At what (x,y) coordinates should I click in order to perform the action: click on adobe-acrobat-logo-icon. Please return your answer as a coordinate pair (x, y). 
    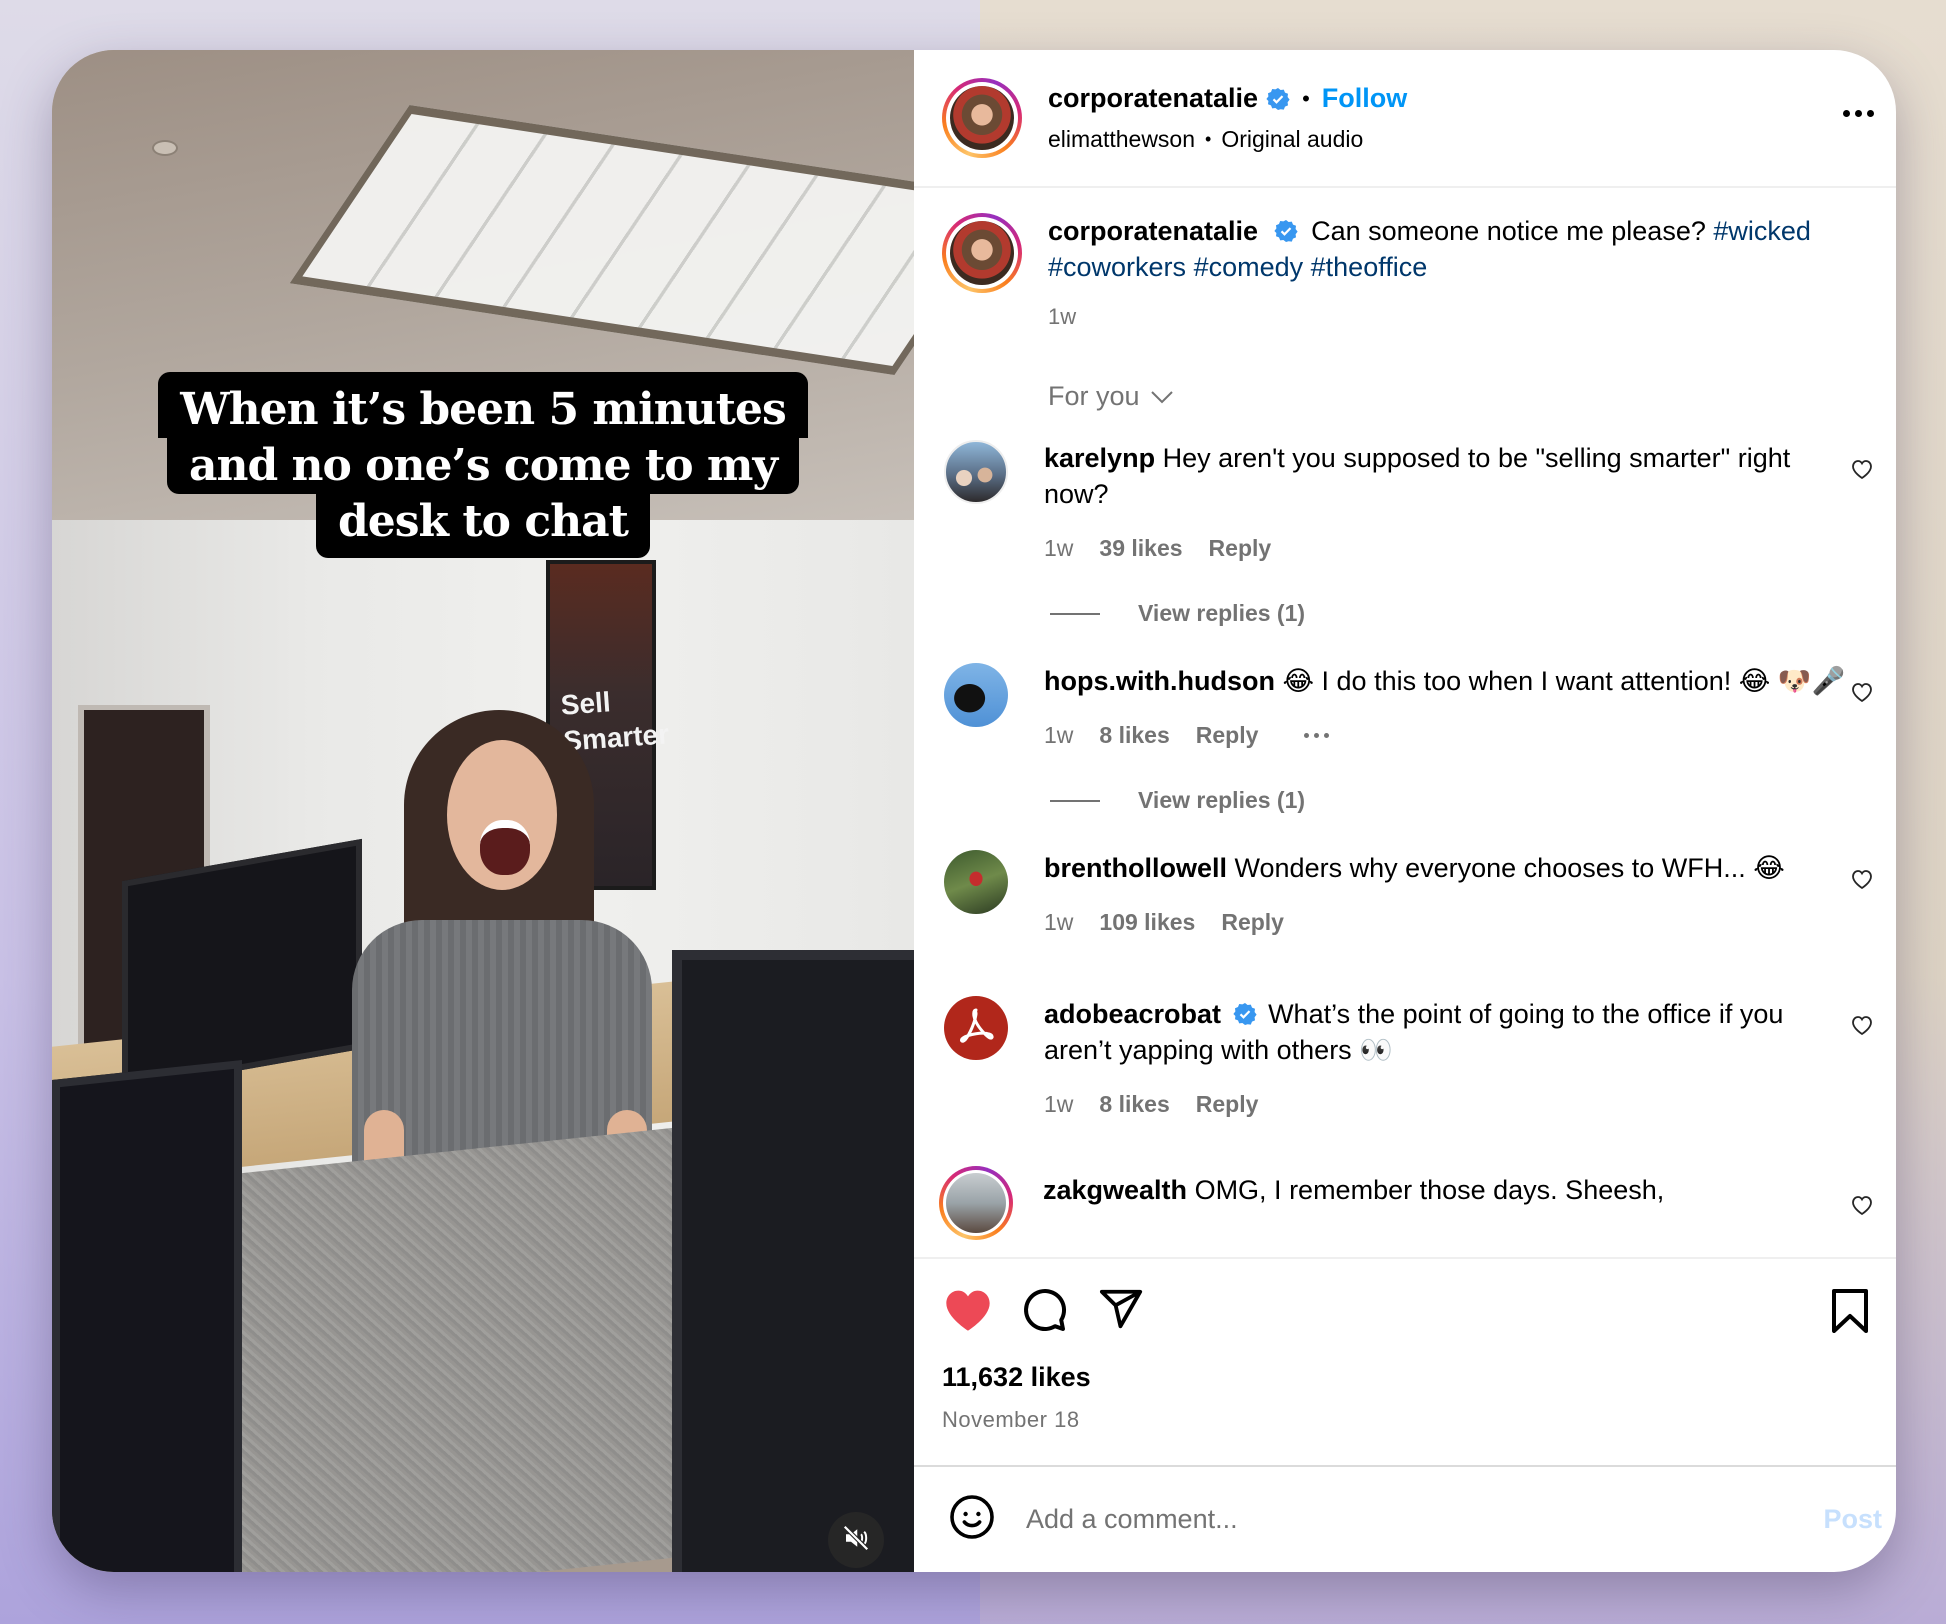
    Looking at the image, I should click on (976, 1028).